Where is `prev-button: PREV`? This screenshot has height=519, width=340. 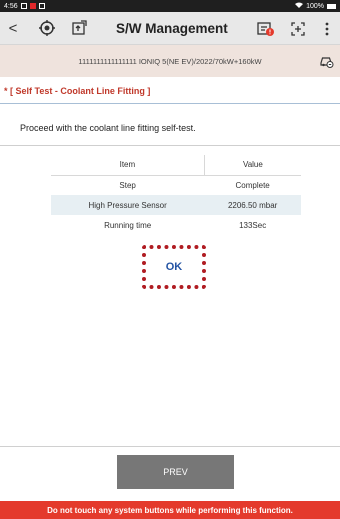
prev-button: PREV is located at coordinates (175, 472).